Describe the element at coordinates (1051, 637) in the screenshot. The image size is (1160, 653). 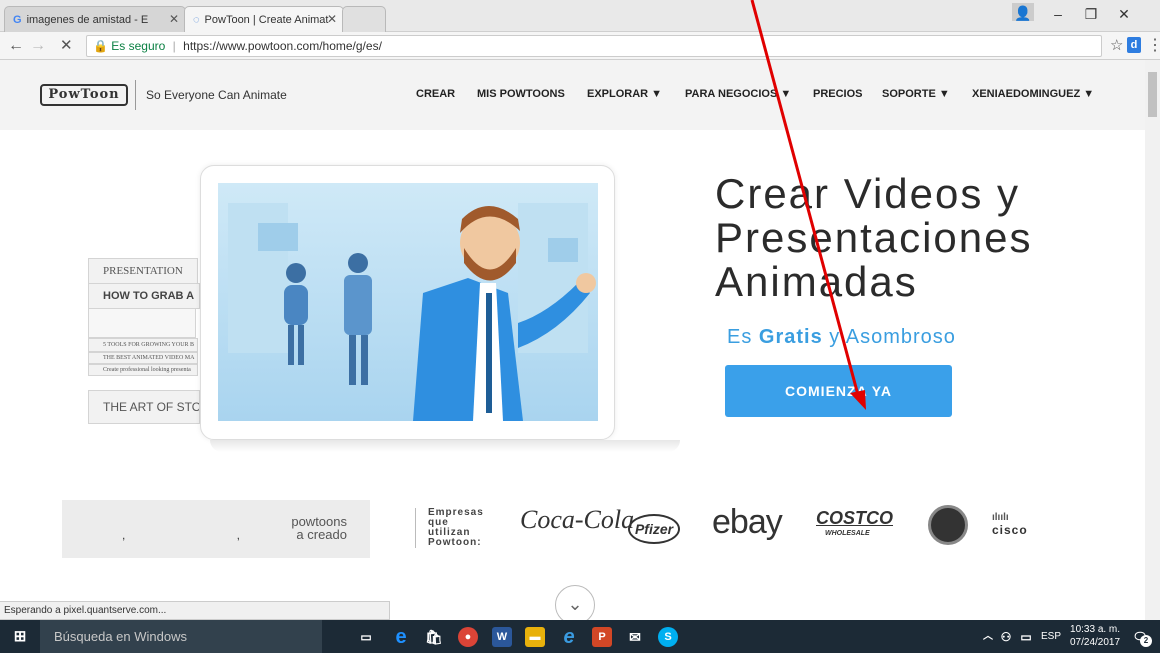
I see `language-indicator: ESP` at that location.